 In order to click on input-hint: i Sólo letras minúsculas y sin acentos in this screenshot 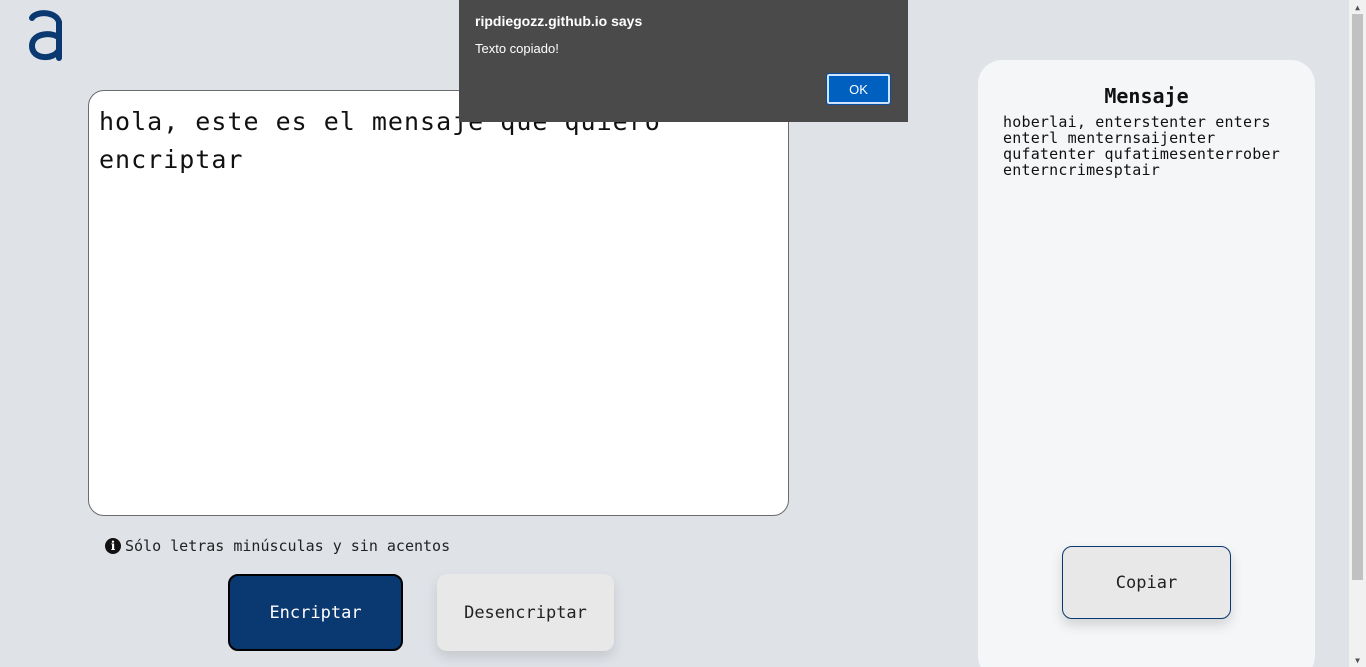, I will do `click(277, 546)`.